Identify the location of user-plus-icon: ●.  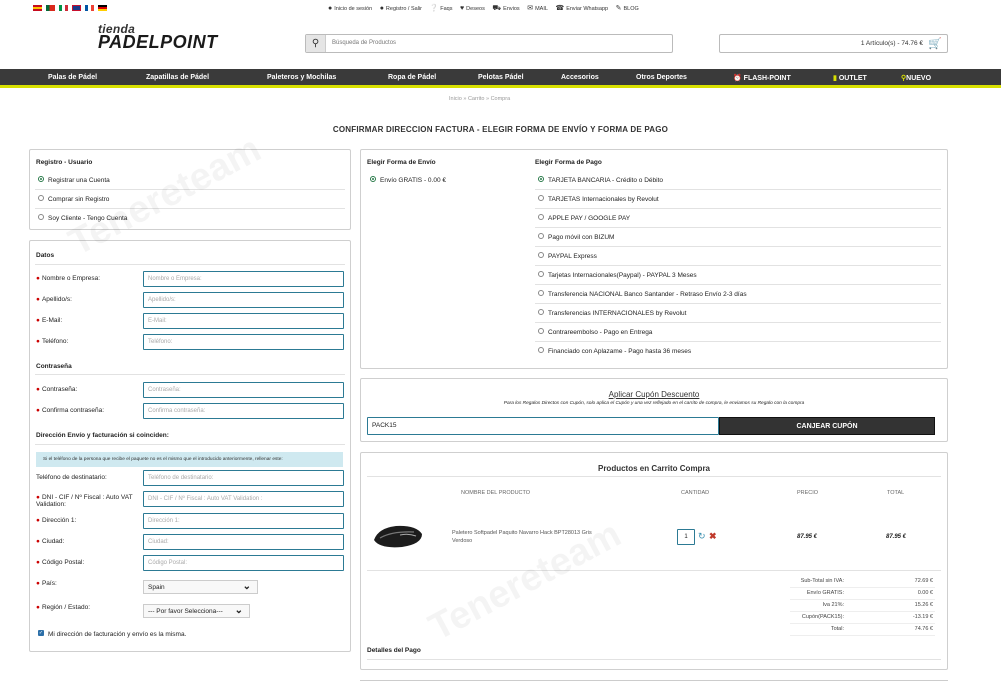
(381, 8).